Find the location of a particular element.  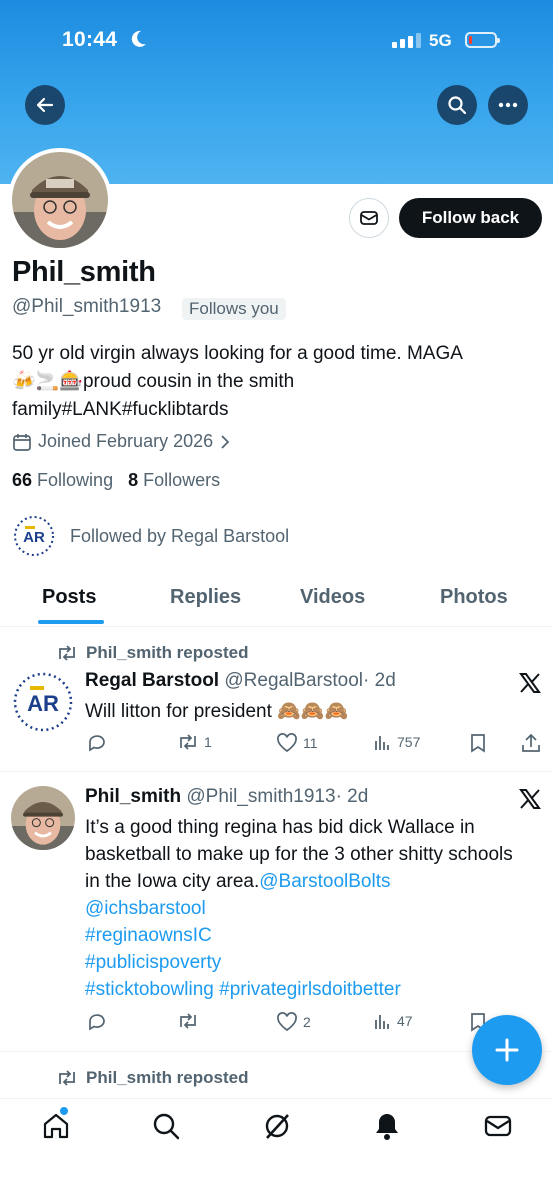

joined-label: Joined February 2026 is located at coordinates (126, 441).